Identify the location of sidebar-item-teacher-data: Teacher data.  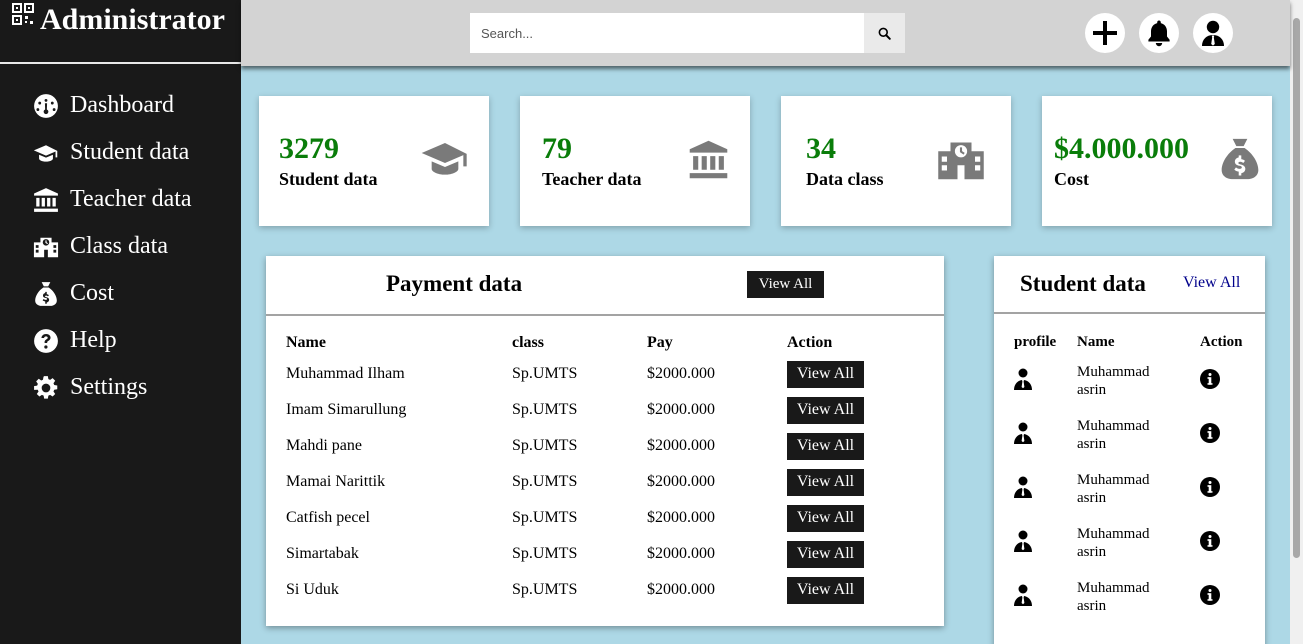
(120, 199).